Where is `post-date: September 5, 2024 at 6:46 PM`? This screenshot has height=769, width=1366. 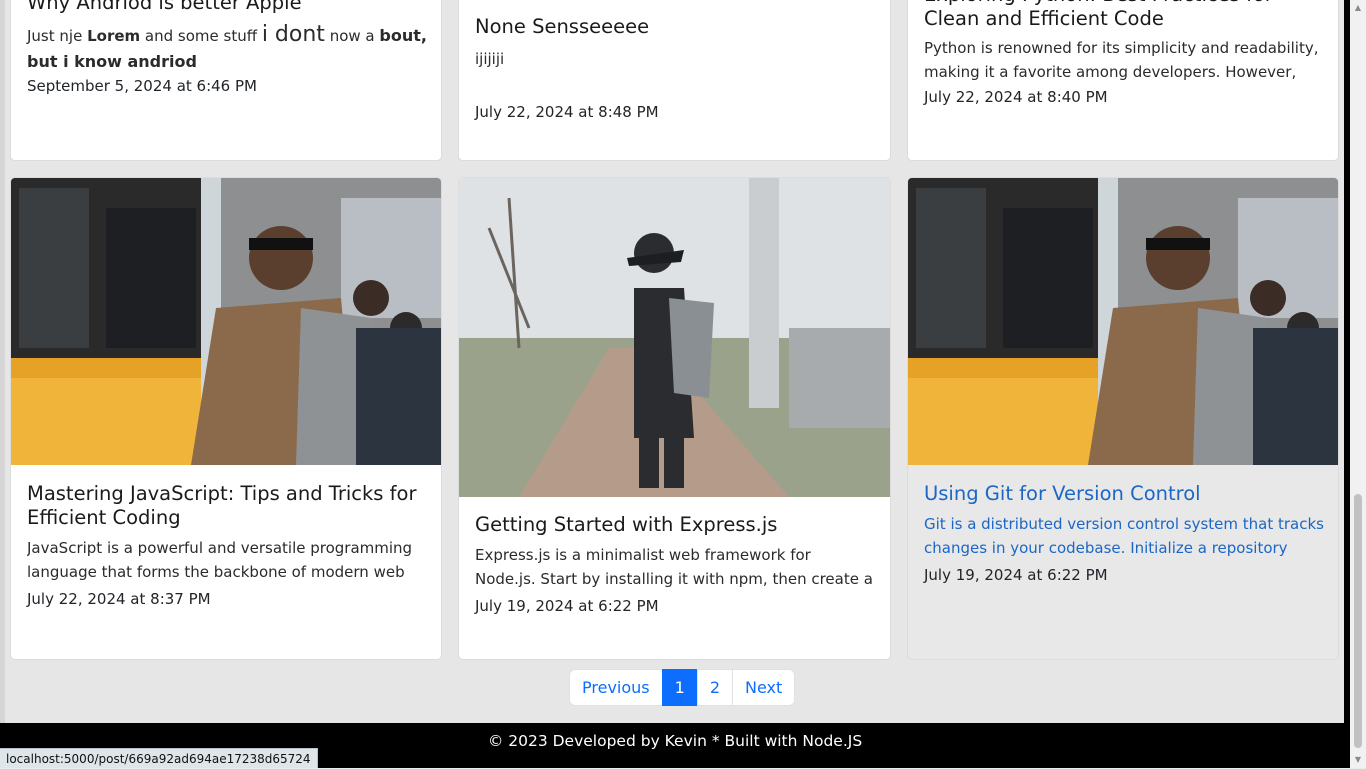 post-date: September 5, 2024 at 6:46 PM is located at coordinates (142, 86).